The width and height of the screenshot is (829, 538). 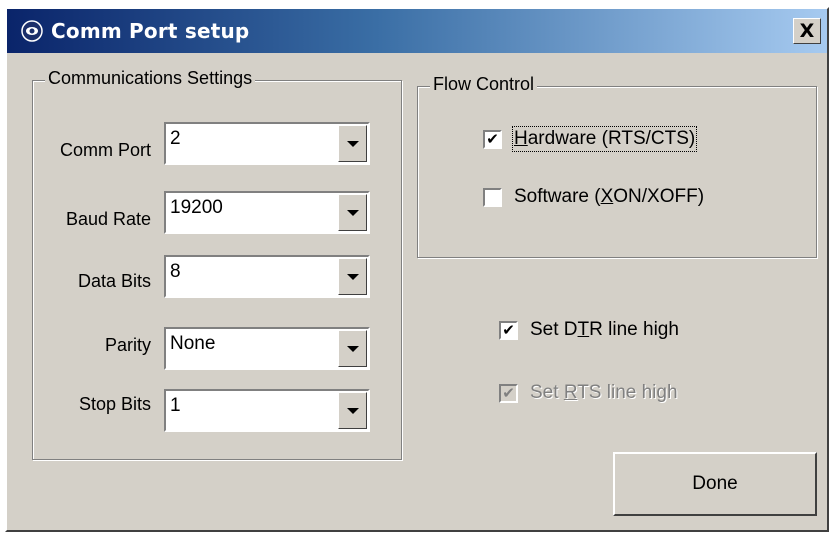 I want to click on comm-port-select: 2, so click(x=267, y=143).